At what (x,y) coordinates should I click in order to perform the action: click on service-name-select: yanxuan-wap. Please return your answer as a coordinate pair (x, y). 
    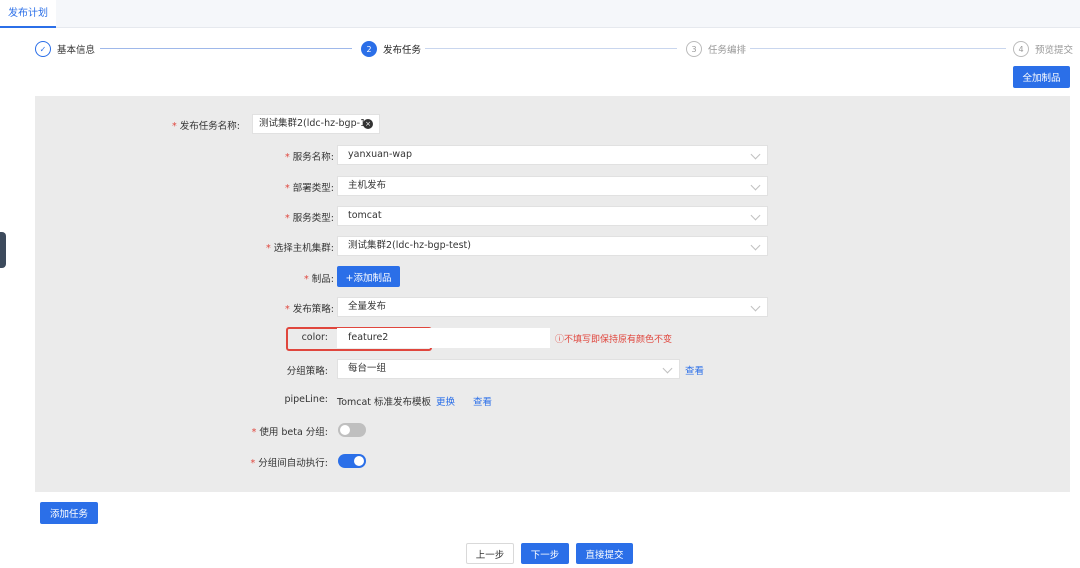
    Looking at the image, I should click on (552, 155).